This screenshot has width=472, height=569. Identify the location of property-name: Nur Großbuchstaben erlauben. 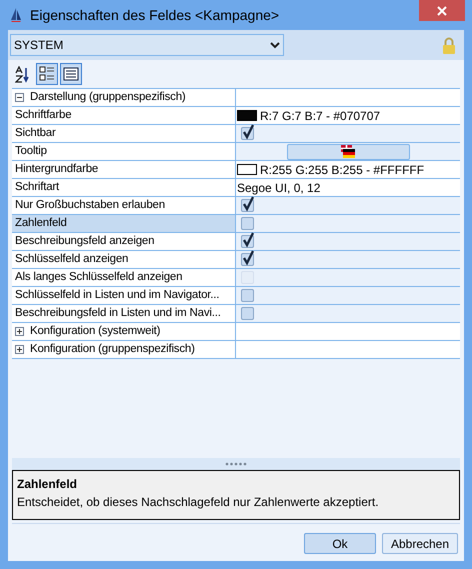
(90, 205).